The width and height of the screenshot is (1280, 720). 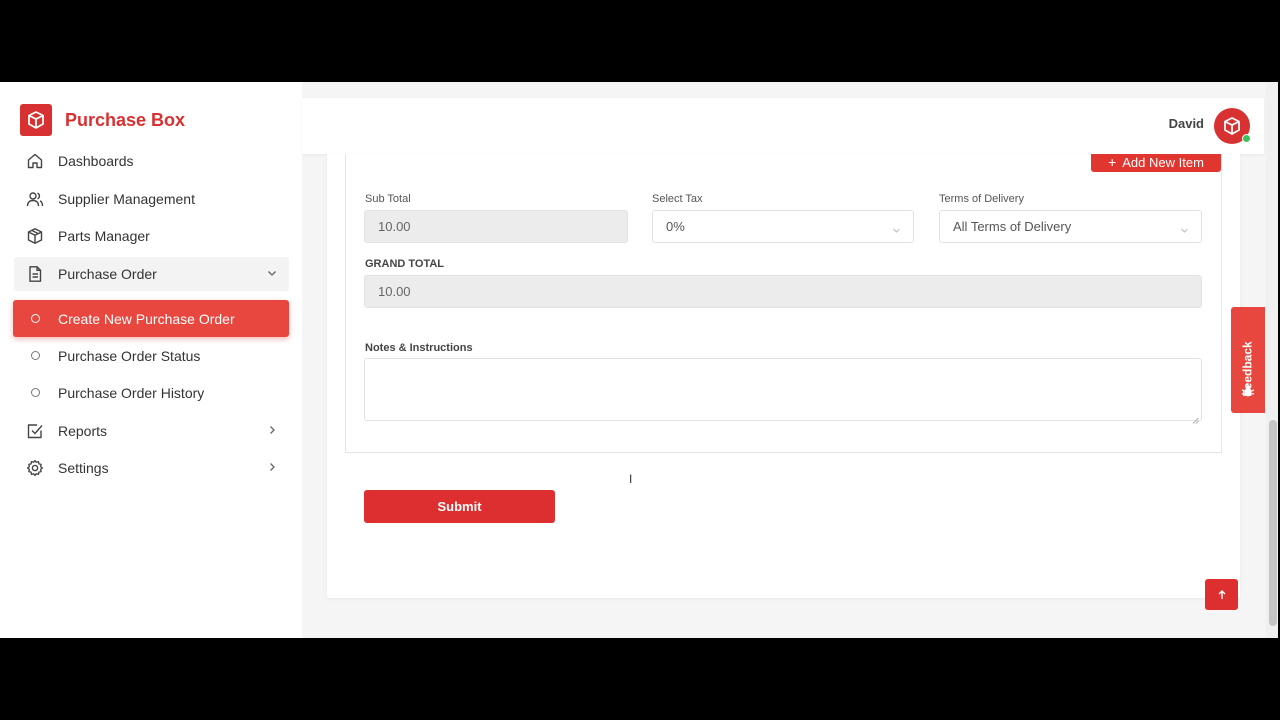 I want to click on brand-name: Purchase Box, so click(x=125, y=119).